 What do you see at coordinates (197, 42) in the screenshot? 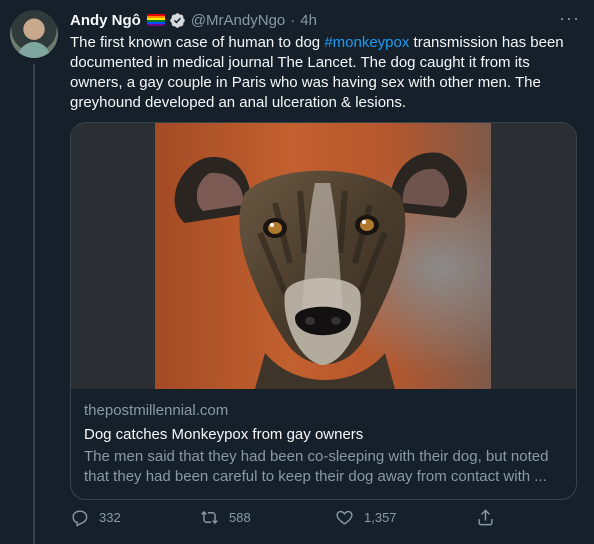
I see `tweet-text-part: The first known case of human to dog` at bounding box center [197, 42].